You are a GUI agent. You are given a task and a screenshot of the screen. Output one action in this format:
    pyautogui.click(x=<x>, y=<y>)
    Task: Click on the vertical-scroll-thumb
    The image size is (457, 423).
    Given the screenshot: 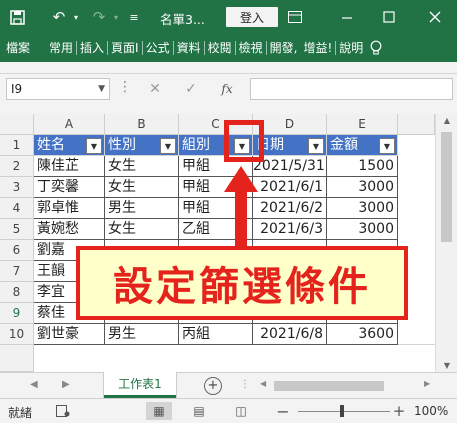 What is the action you would take?
    pyautogui.click(x=446, y=187)
    